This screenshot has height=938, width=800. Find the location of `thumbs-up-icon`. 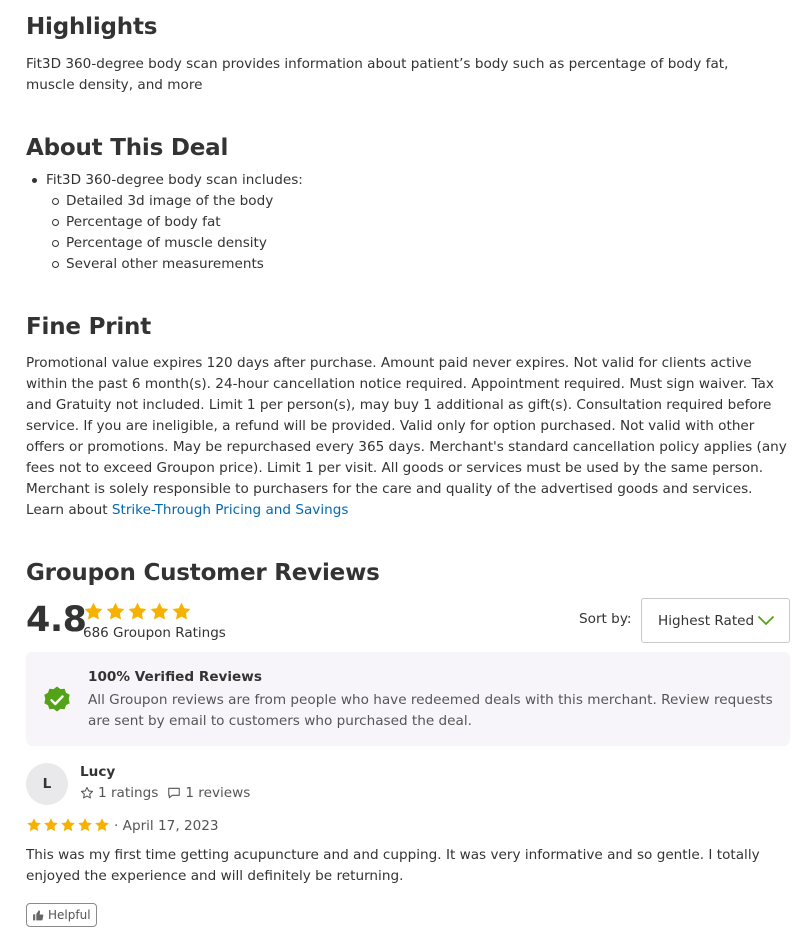

thumbs-up-icon is located at coordinates (38, 914).